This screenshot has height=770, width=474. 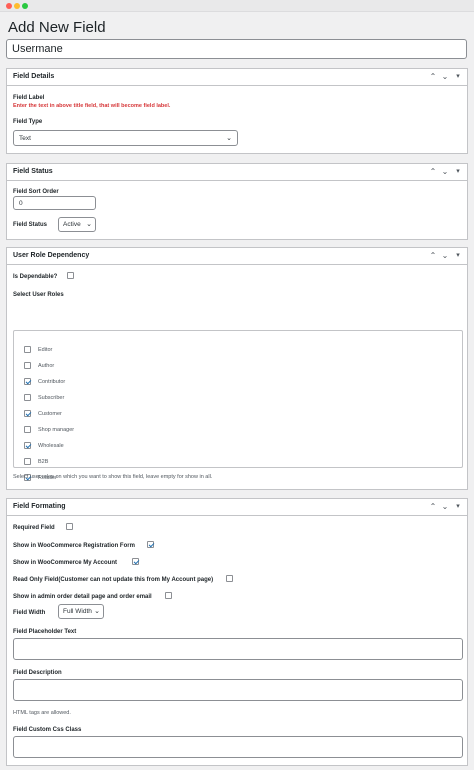 What do you see at coordinates (238, 690) in the screenshot?
I see `description-textarea` at bounding box center [238, 690].